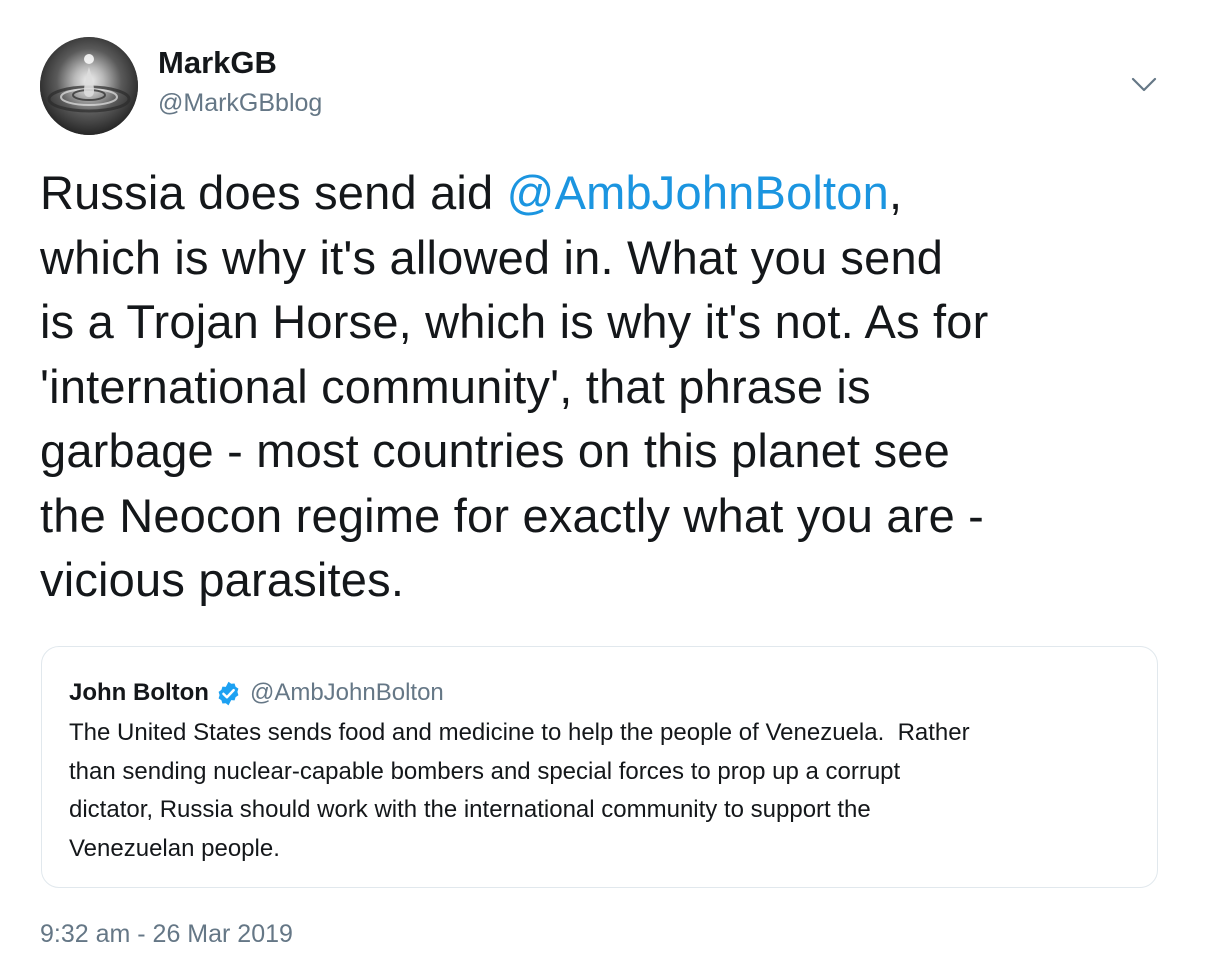 This screenshot has width=1208, height=970. What do you see at coordinates (217, 63) in the screenshot?
I see `author-display-name: MarkGB` at bounding box center [217, 63].